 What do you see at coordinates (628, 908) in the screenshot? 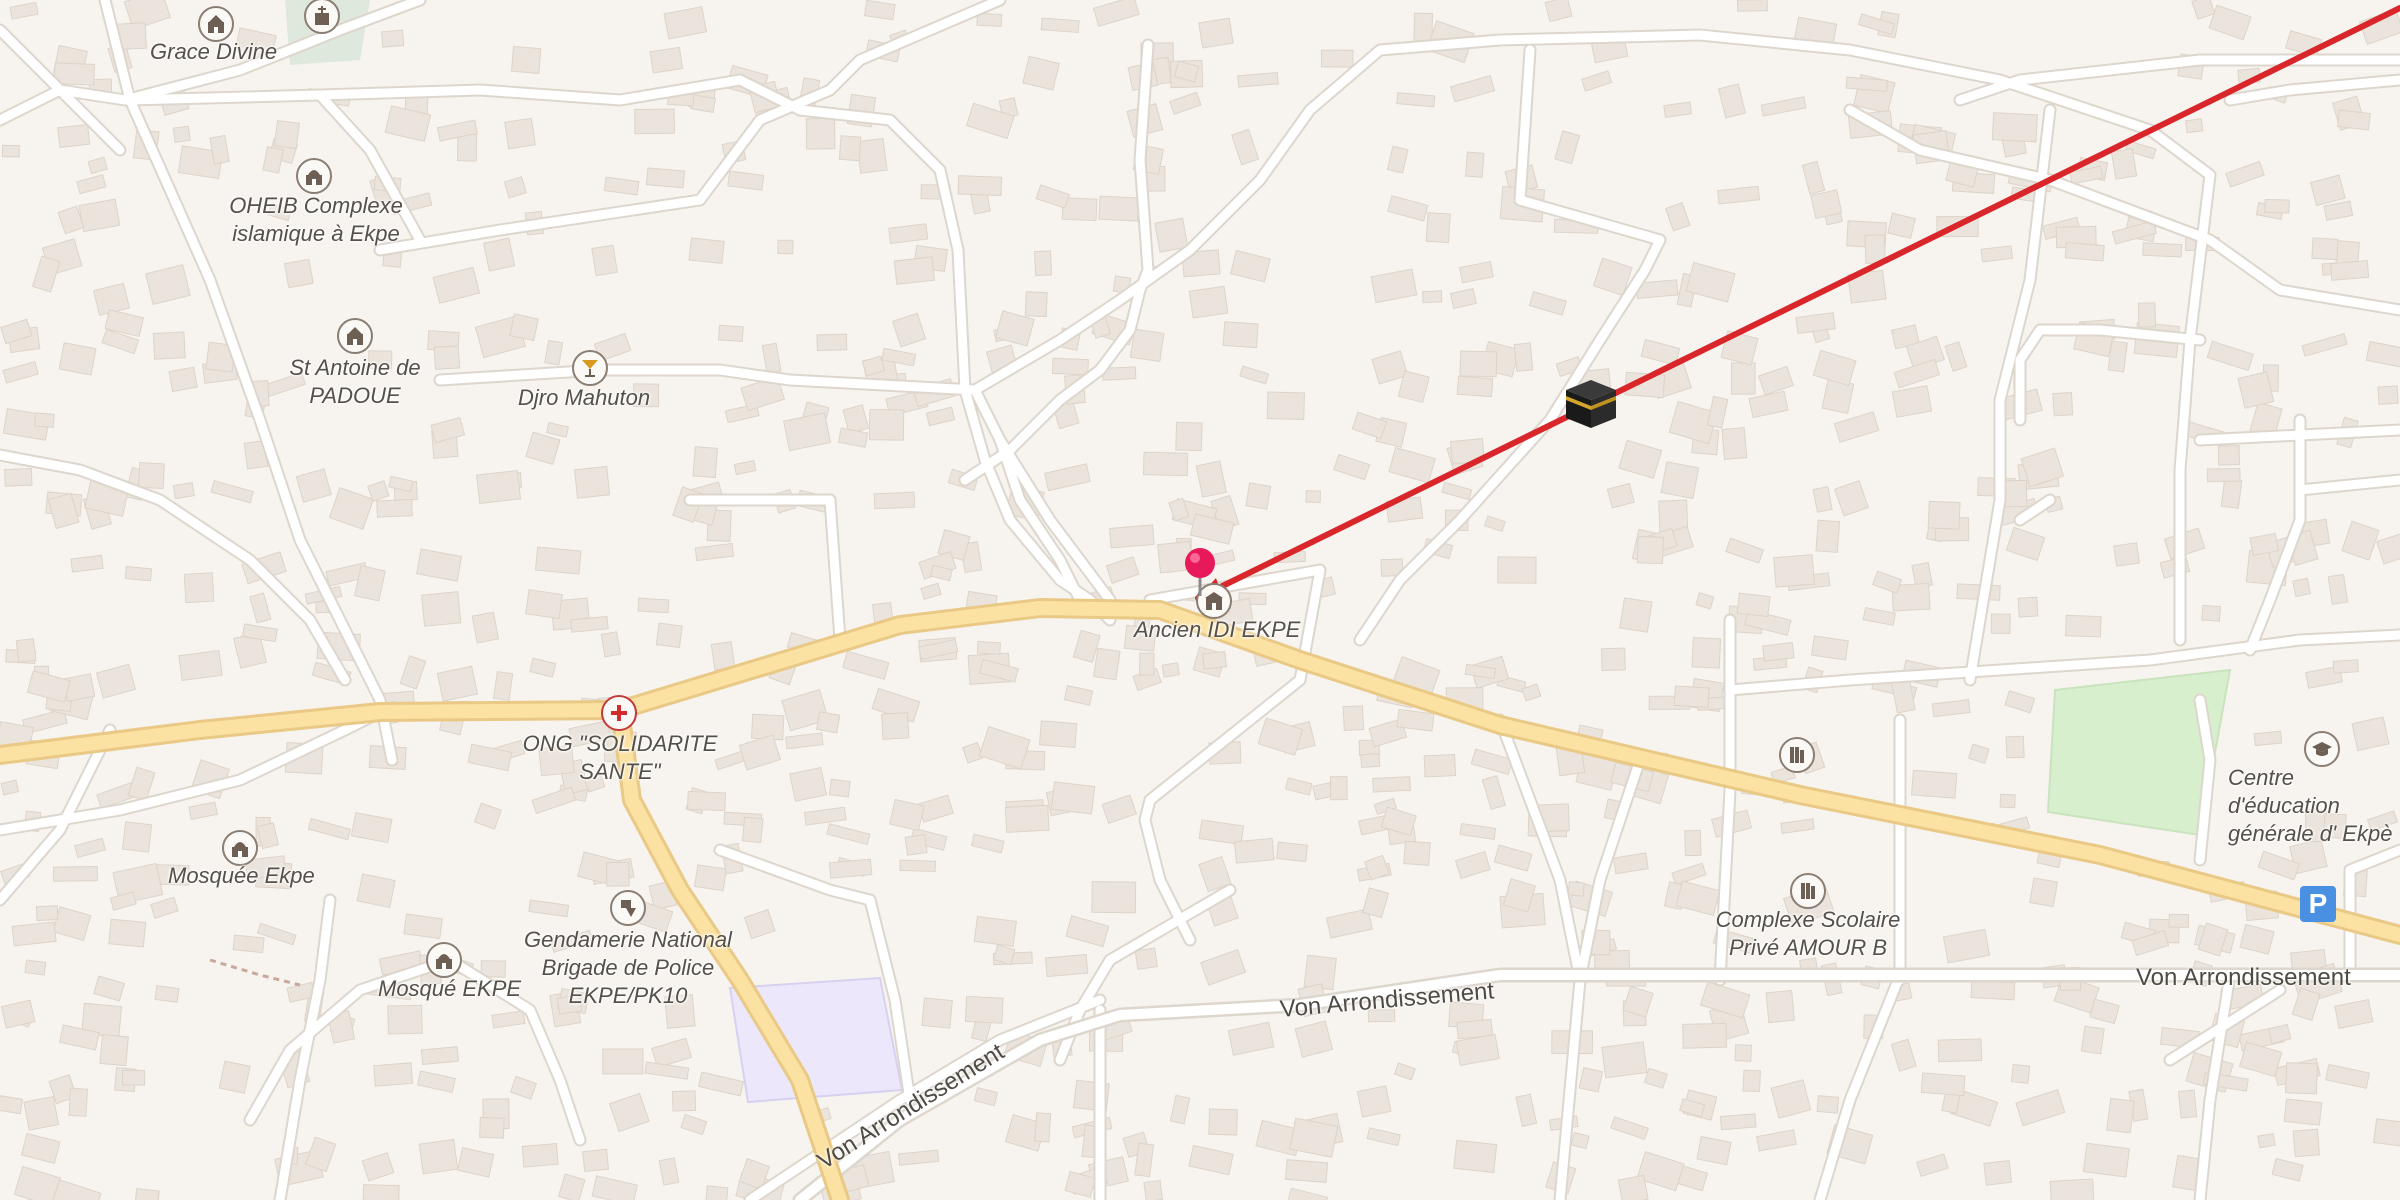
I see `police-icon` at bounding box center [628, 908].